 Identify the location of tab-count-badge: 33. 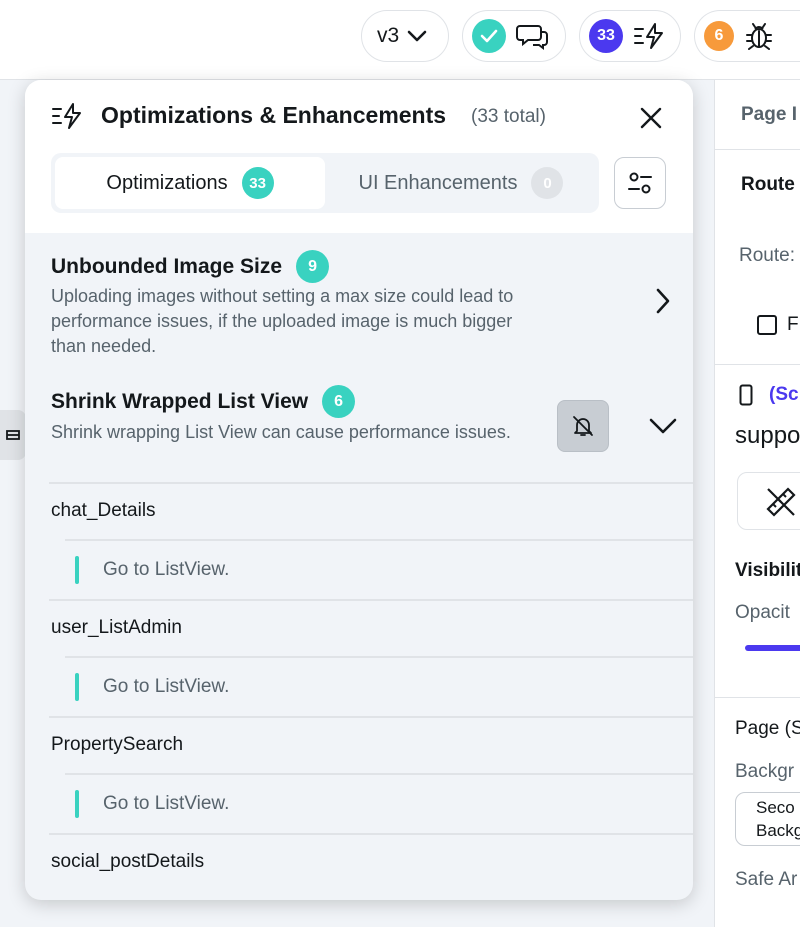
(257, 183).